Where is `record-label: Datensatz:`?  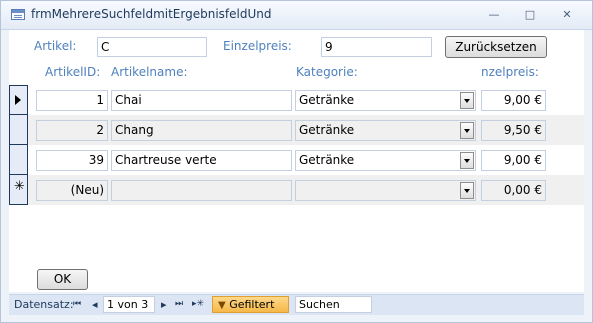 record-label: Datensatz: is located at coordinates (44, 304).